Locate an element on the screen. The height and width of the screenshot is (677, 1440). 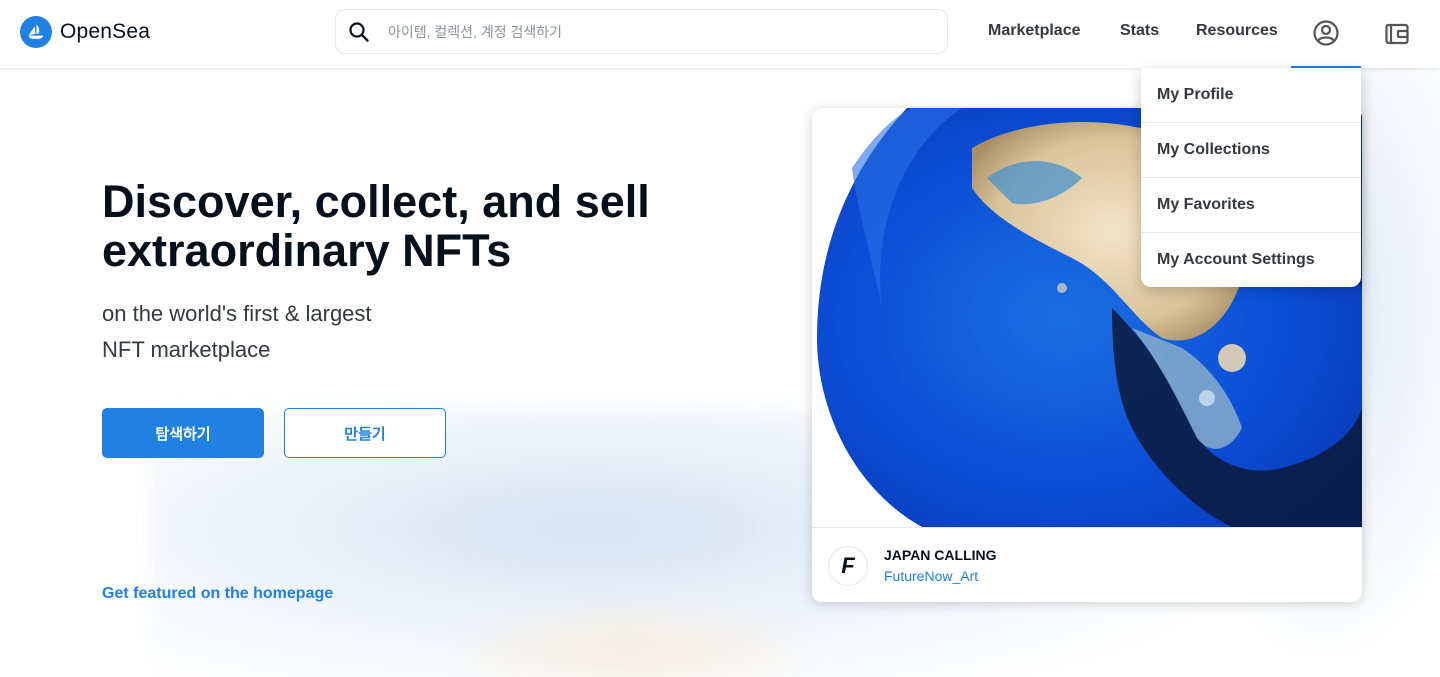
hero-subtitle-line2: NFT marketplace is located at coordinates (186, 349).